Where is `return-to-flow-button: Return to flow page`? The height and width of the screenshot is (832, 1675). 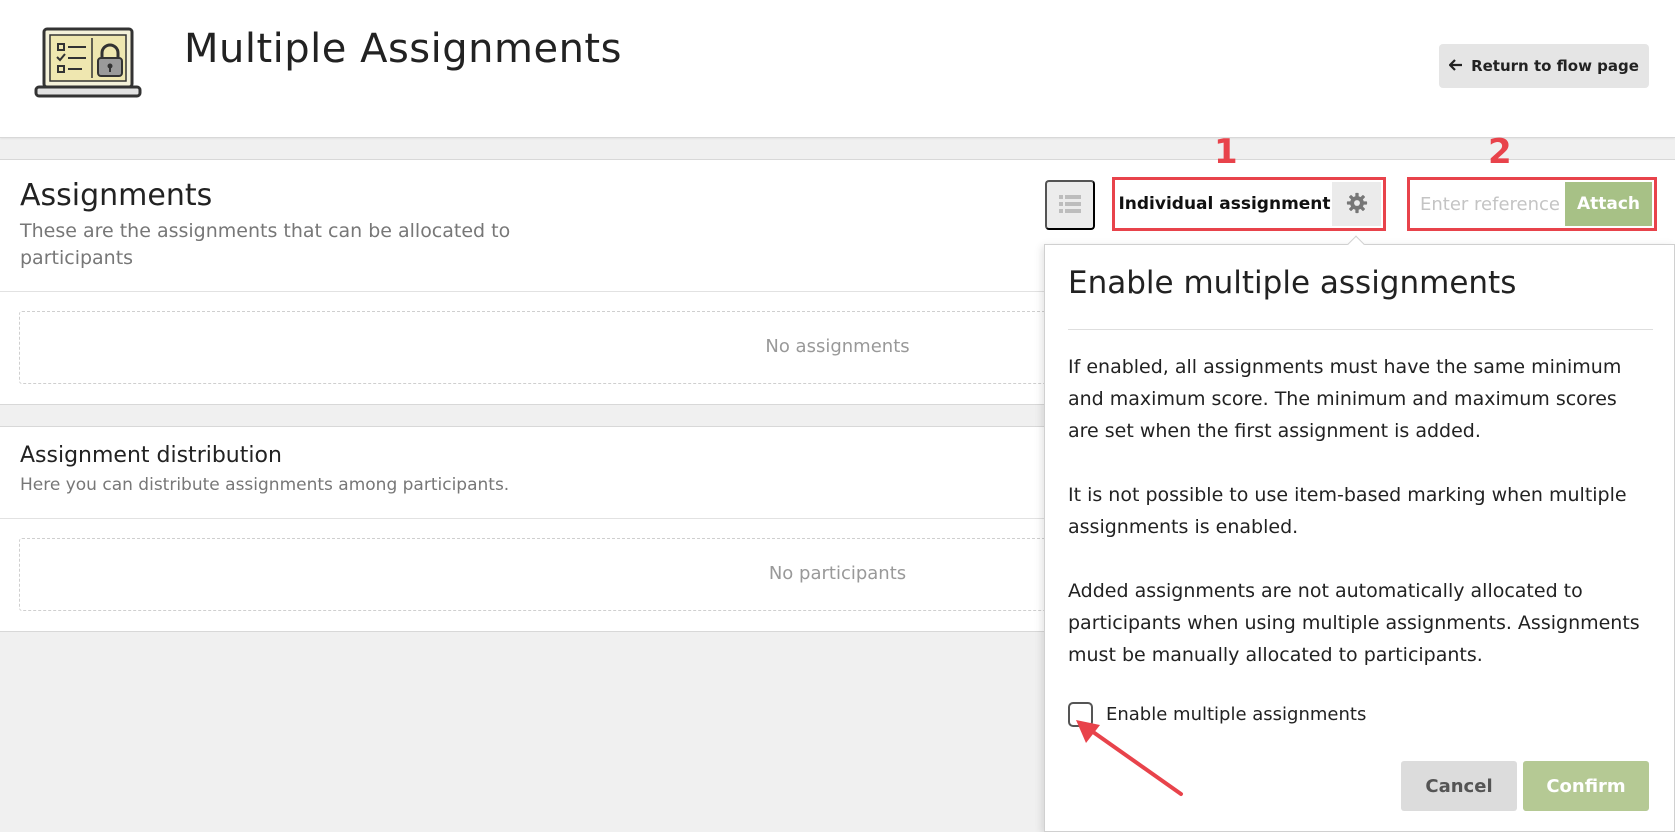 return-to-flow-button: Return to flow page is located at coordinates (1544, 66).